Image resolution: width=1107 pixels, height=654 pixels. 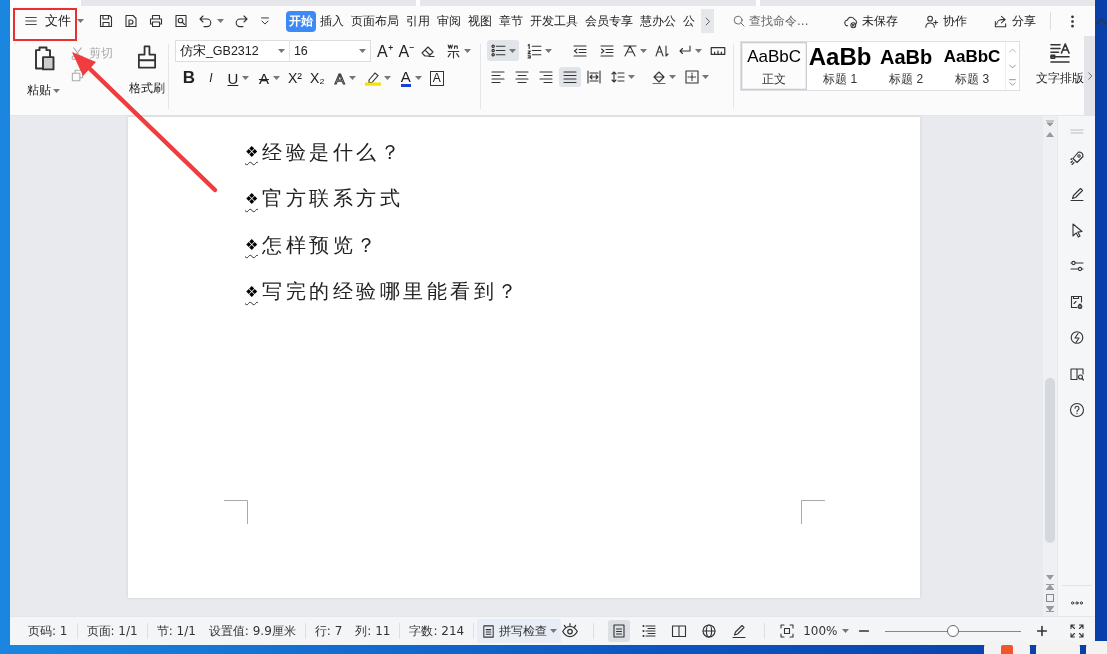 I want to click on text-effect-button: A, so click(x=339, y=78).